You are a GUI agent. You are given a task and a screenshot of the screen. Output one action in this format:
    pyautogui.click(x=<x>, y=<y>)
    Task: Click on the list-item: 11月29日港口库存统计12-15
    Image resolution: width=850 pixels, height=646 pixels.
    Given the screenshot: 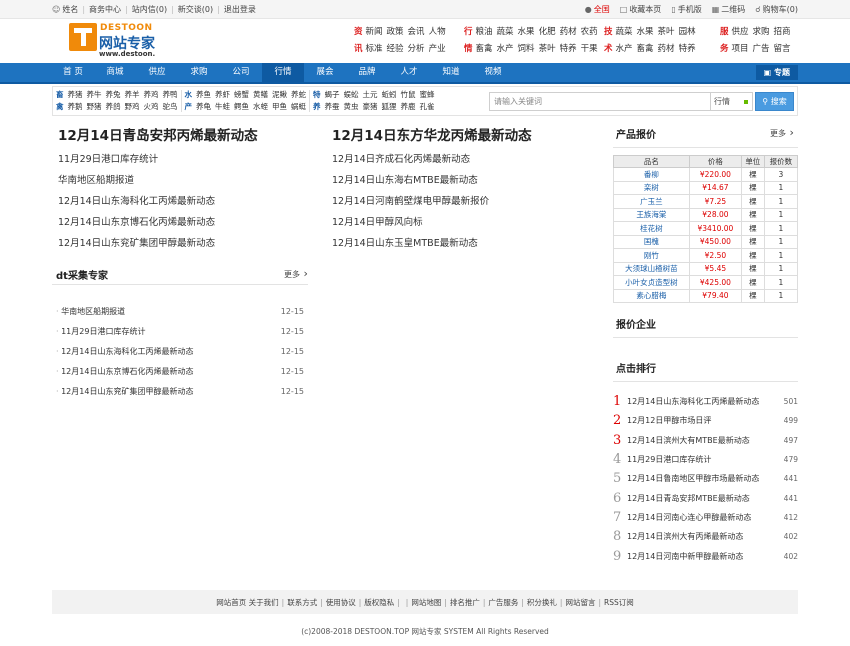 What is the action you would take?
    pyautogui.click(x=180, y=332)
    